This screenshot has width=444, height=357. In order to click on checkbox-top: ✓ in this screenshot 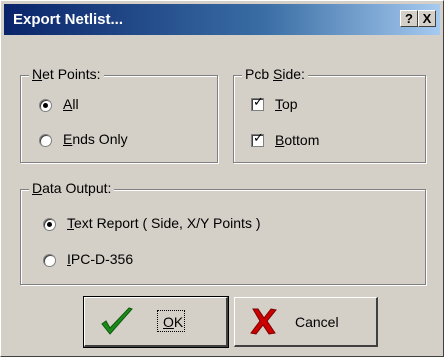, I will do `click(257, 103)`.